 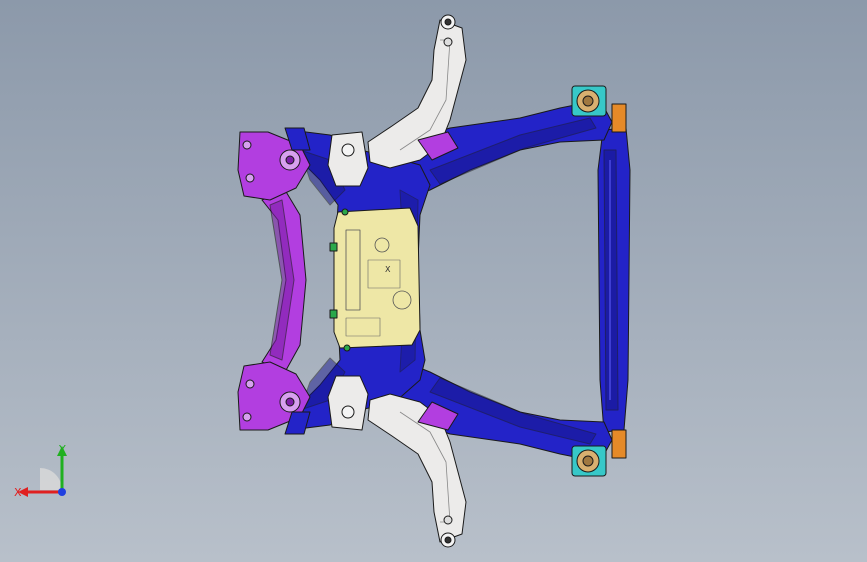 What do you see at coordinates (18, 492) in the screenshot?
I see `triad-x-label: X` at bounding box center [18, 492].